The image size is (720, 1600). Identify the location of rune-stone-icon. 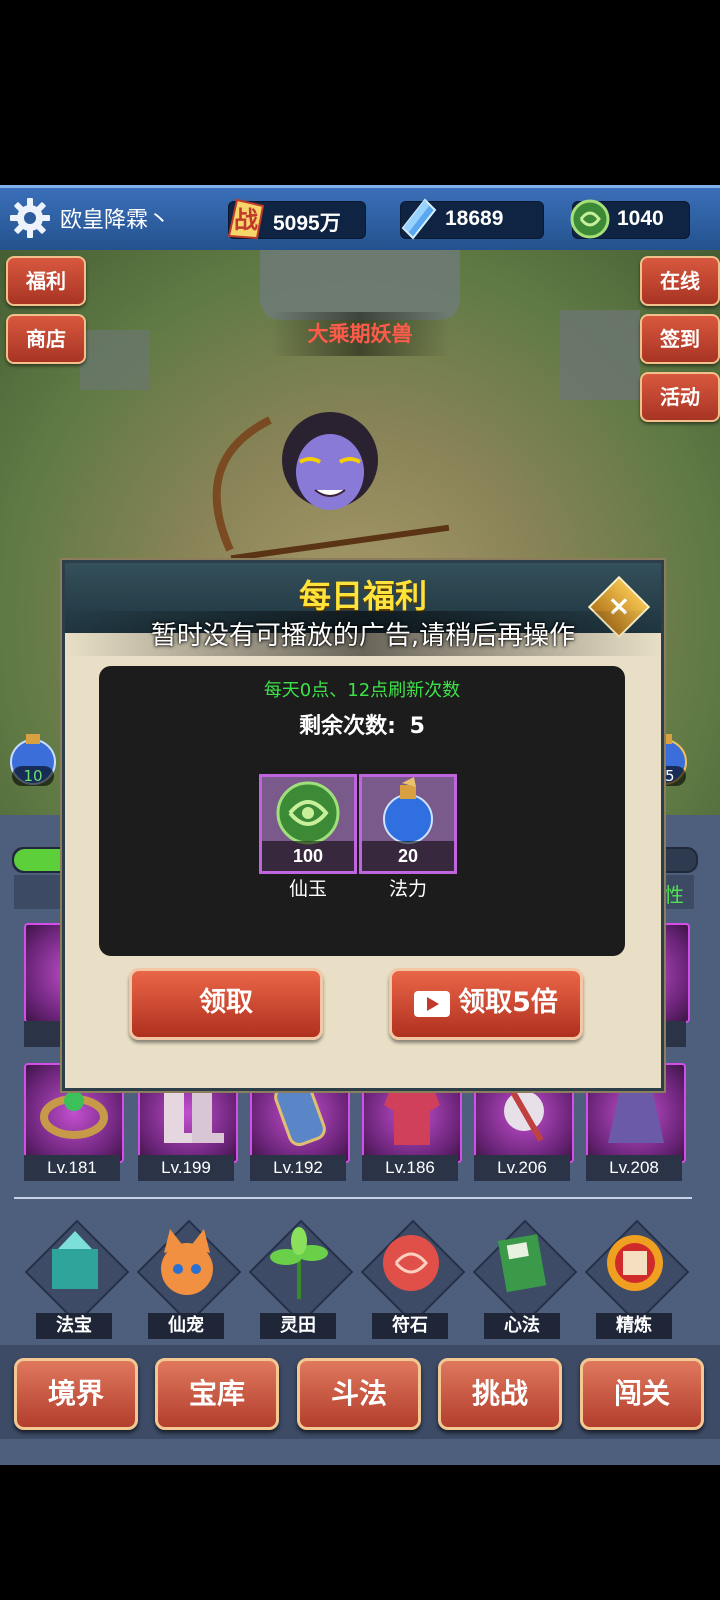
(411, 1263).